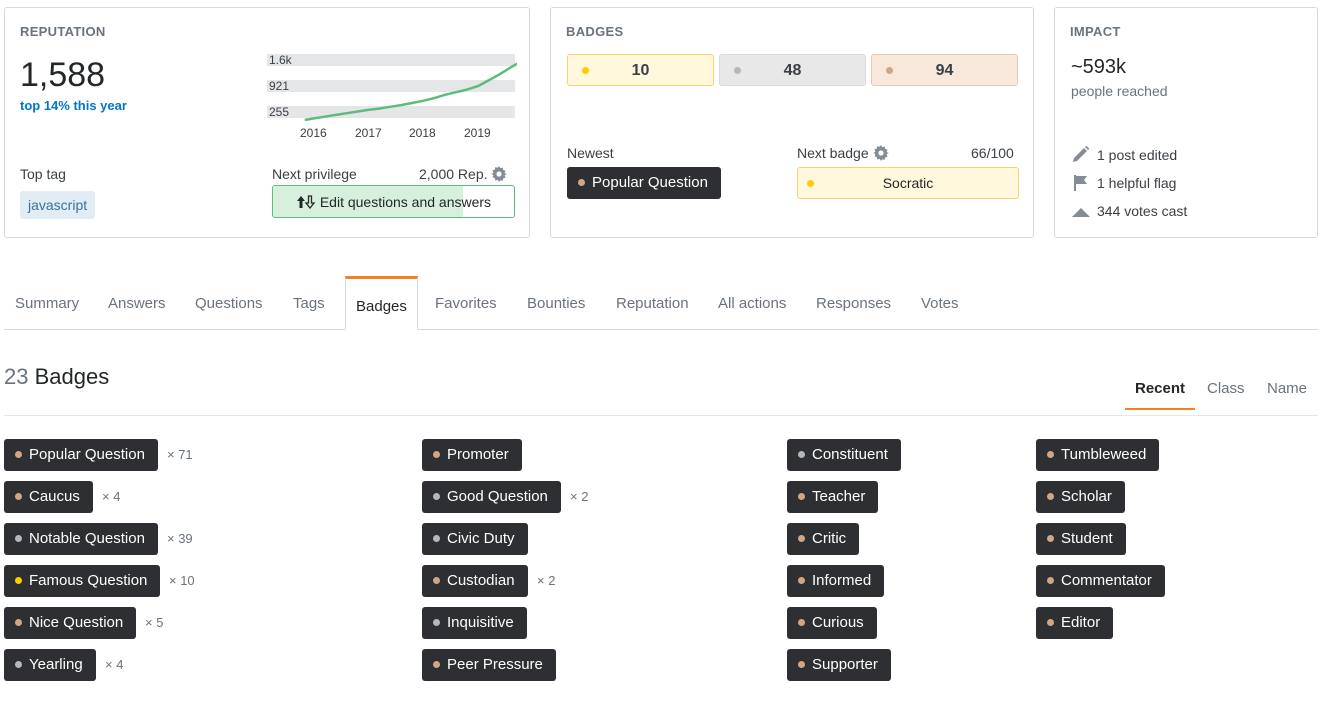  Describe the element at coordinates (73, 105) in the screenshot. I see `reputation-rank-link: top 14% this year` at that location.